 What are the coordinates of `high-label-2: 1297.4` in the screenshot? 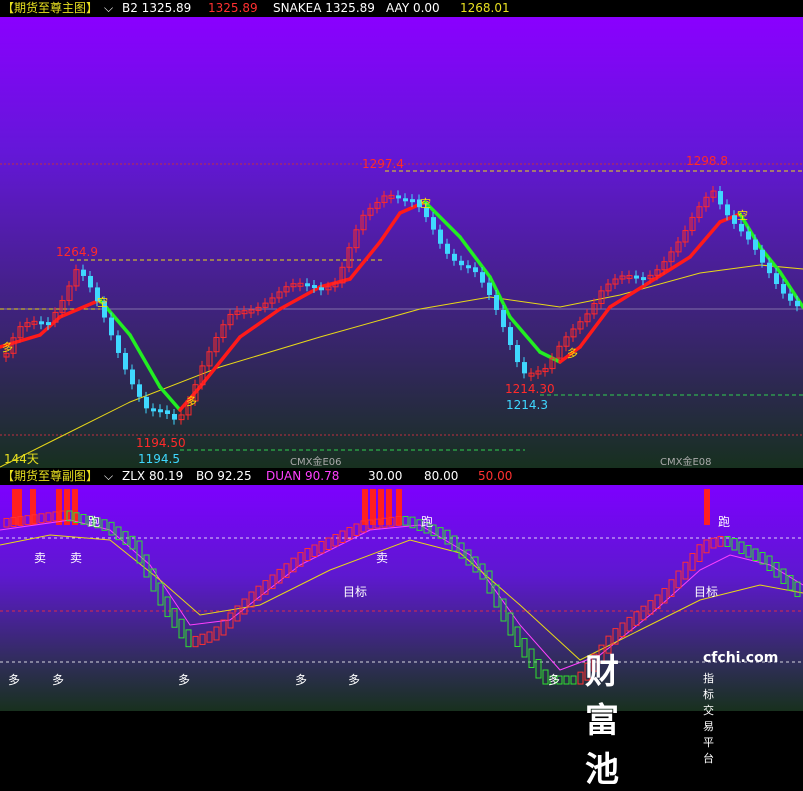 It's located at (383, 164).